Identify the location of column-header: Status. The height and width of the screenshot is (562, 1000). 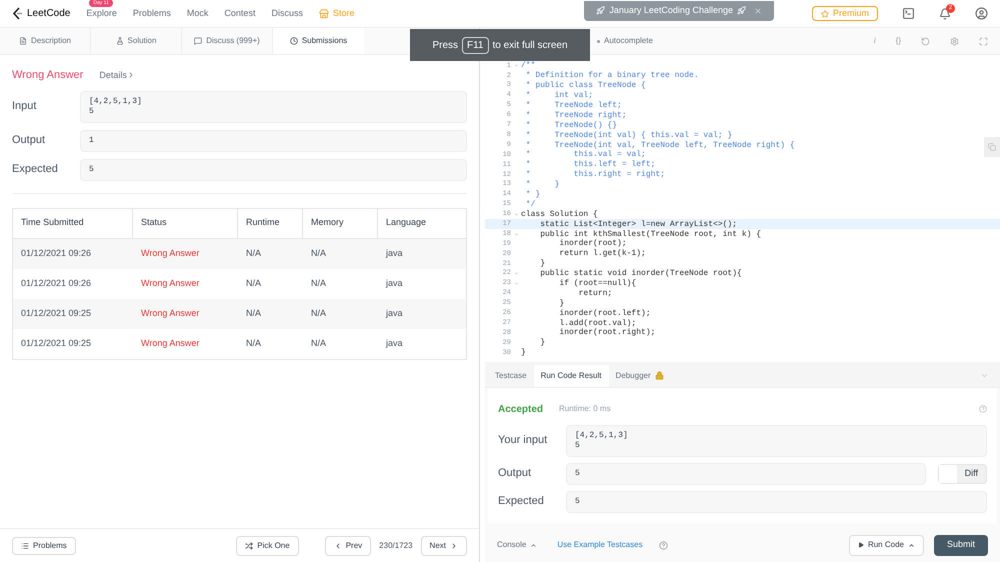
(185, 223).